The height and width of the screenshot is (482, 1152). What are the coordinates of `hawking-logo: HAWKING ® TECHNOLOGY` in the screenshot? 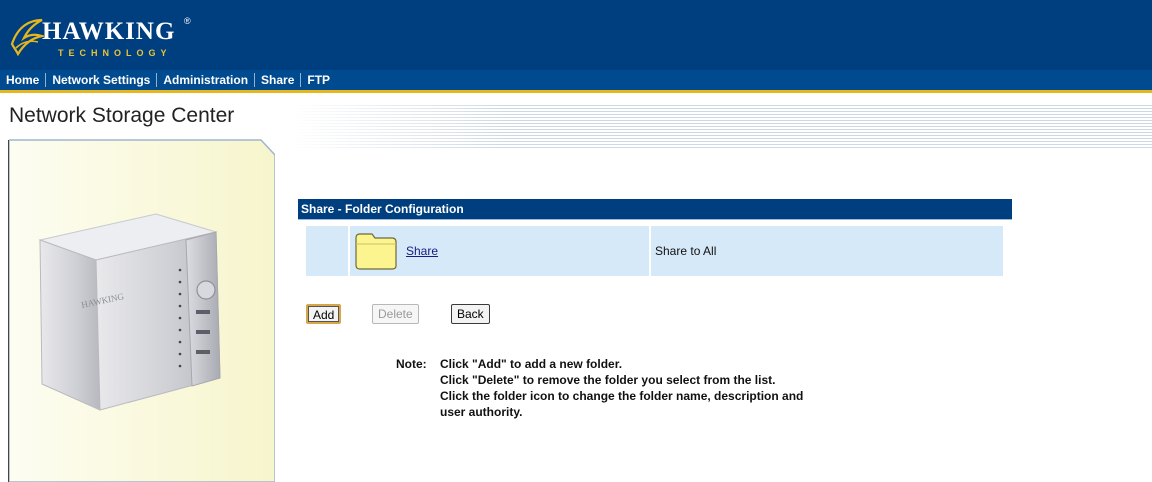 It's located at (108, 36).